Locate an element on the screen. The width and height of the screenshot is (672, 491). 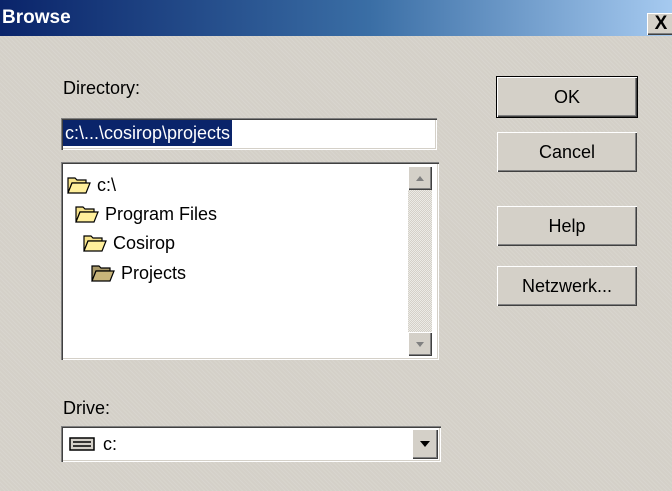
chevron-down-icon is located at coordinates (425, 444).